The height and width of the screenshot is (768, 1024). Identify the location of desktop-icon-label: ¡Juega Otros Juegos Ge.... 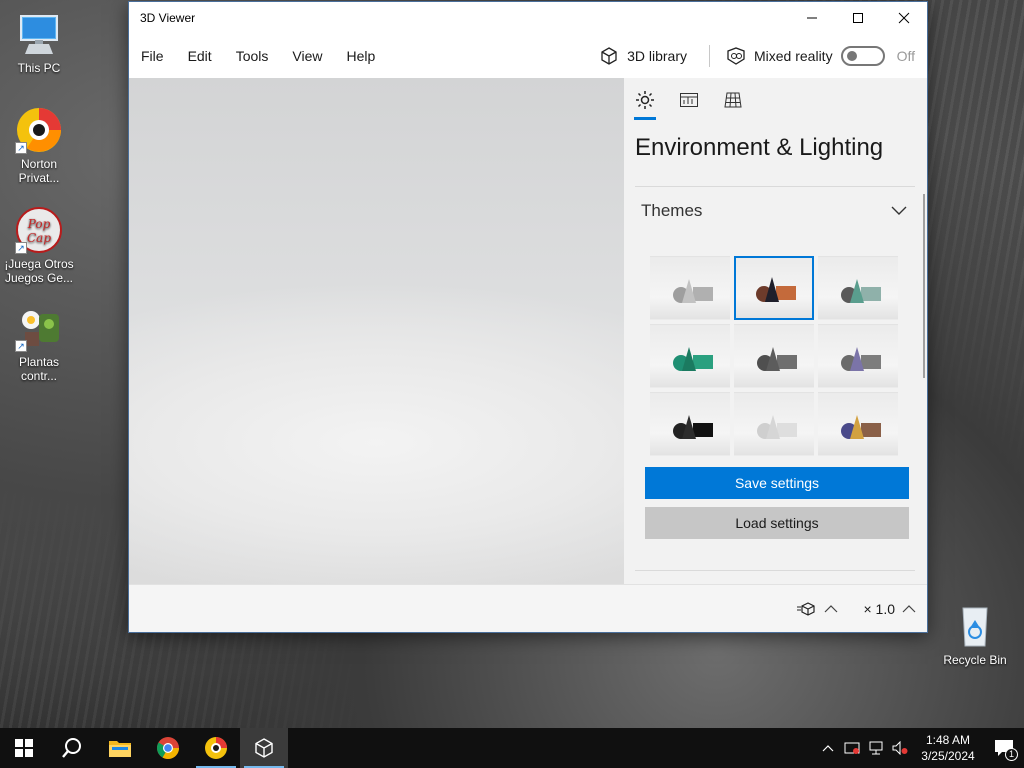
(39, 271).